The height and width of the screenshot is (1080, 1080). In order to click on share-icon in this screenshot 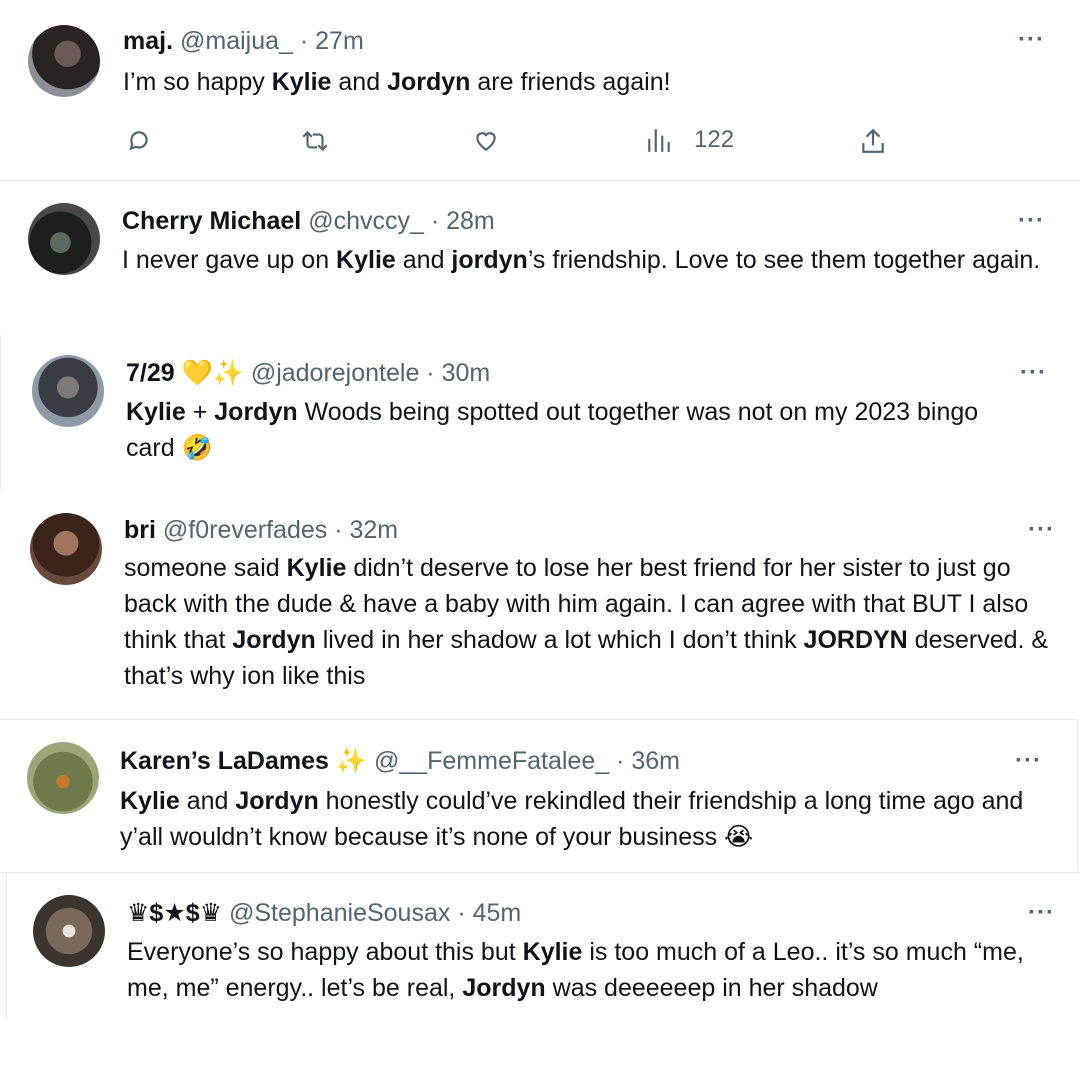, I will do `click(873, 140)`.